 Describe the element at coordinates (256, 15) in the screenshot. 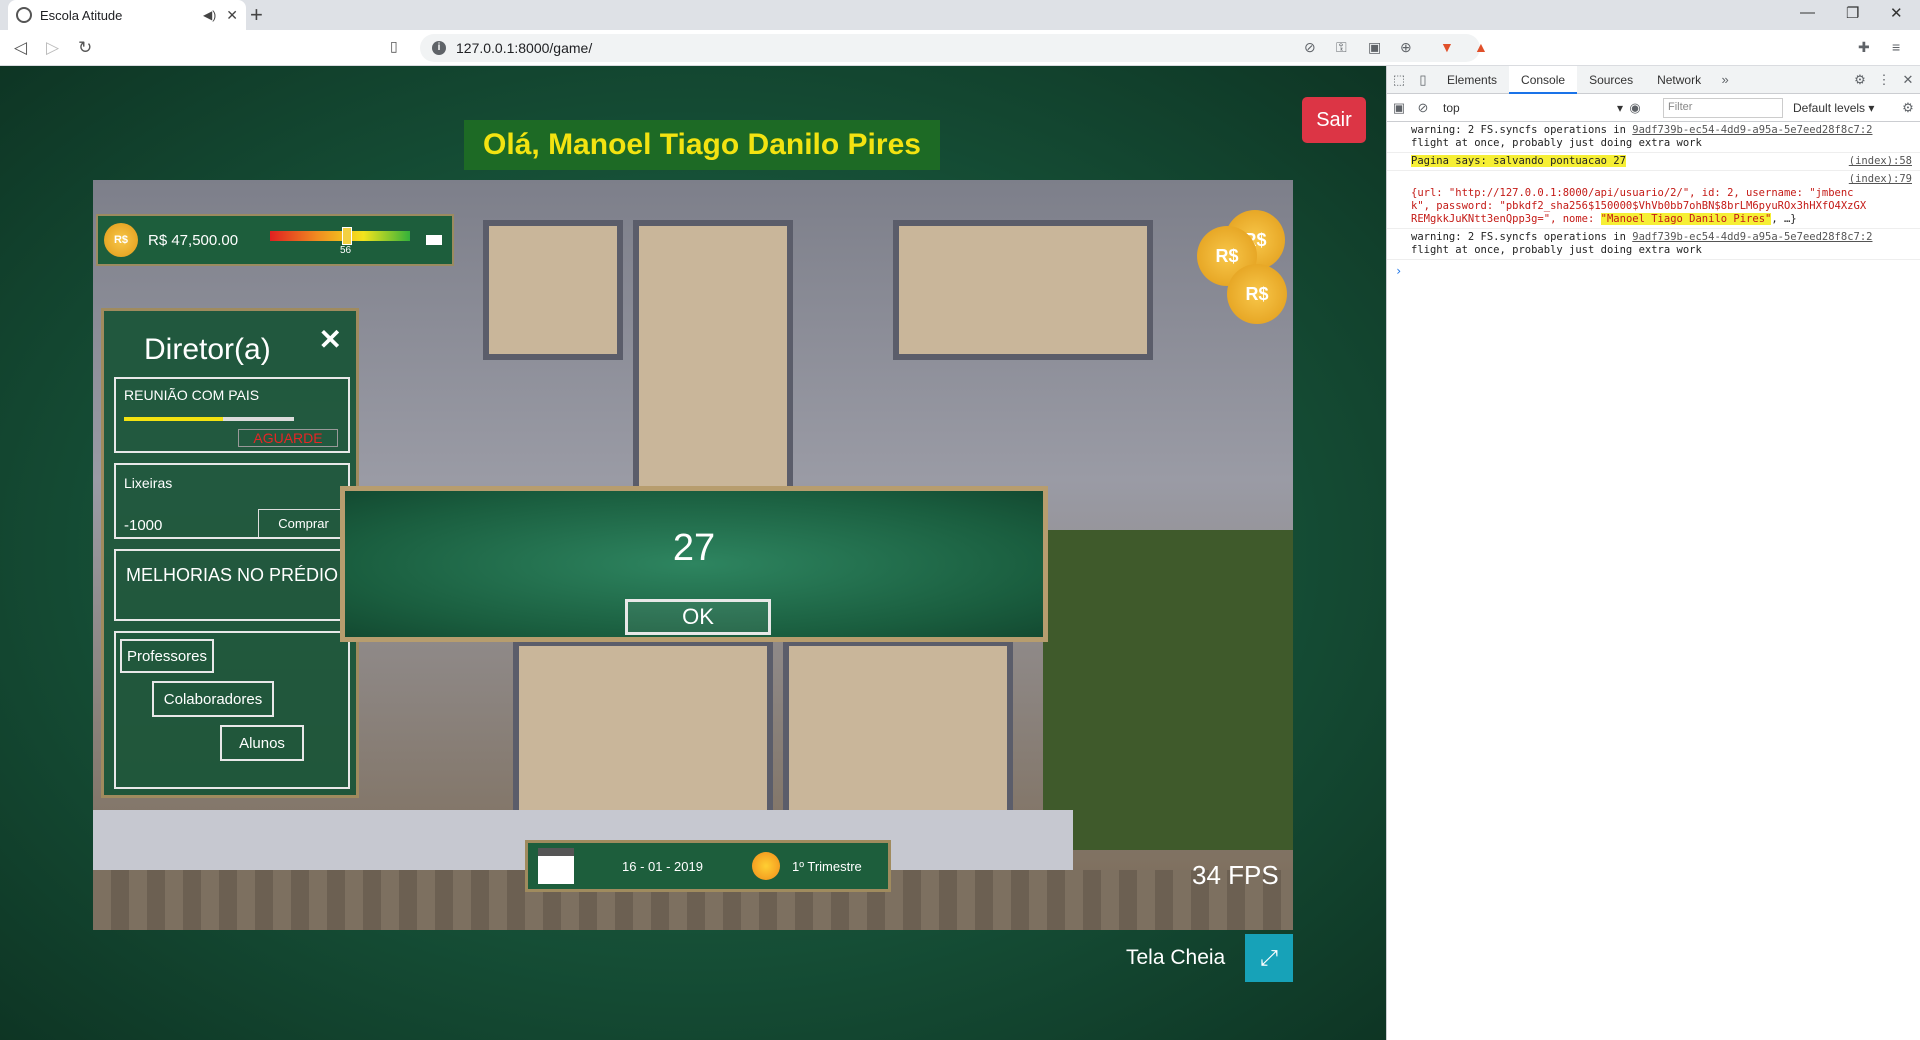

I see `new-tab-icon: +` at that location.